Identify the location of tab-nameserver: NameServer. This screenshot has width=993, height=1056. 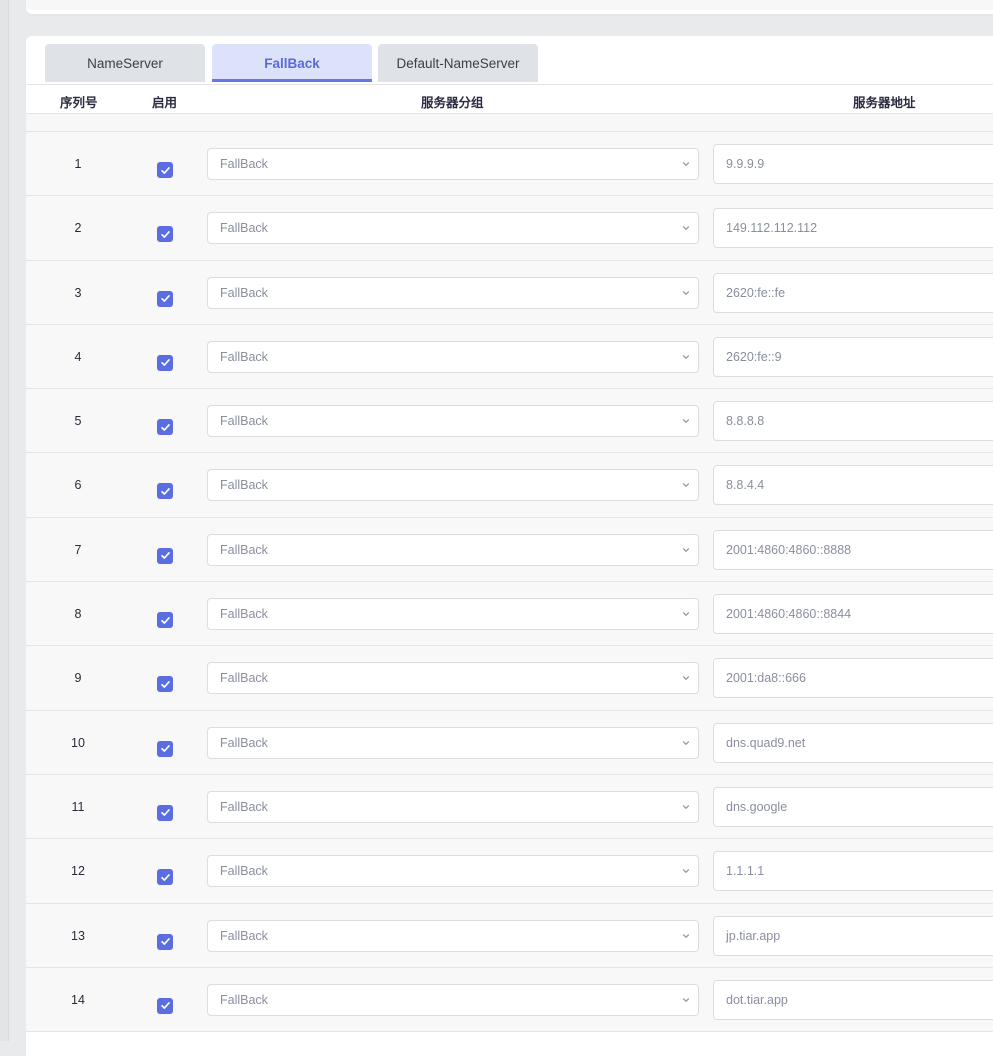
(125, 63).